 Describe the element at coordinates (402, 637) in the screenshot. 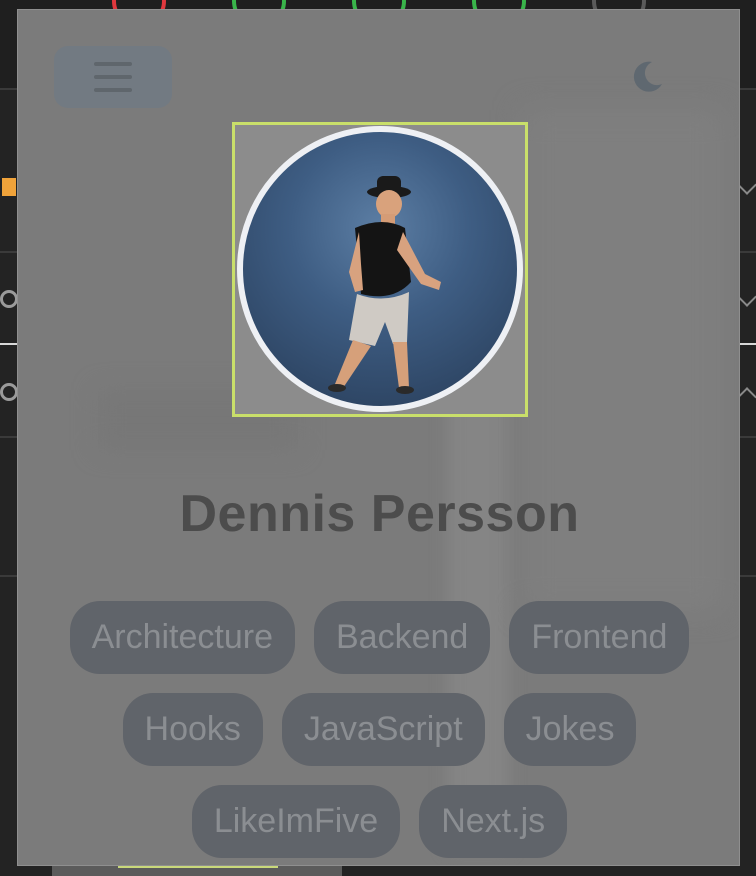

I see `tag-backend: Backend` at that location.